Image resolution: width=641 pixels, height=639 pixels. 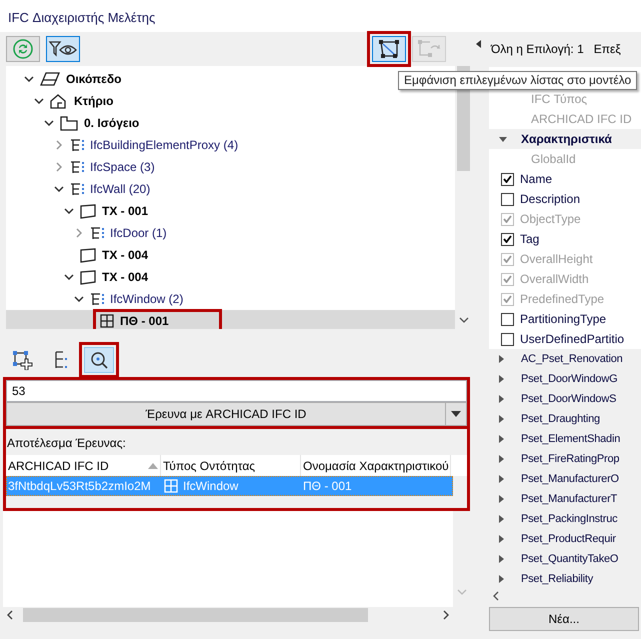 What do you see at coordinates (565, 439) in the screenshot?
I see `property-group: Pset_ElementShadin` at bounding box center [565, 439].